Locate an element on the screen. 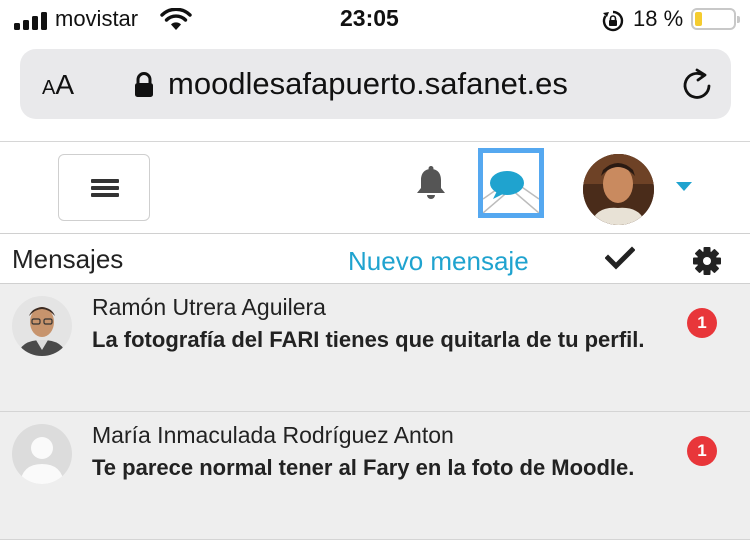 Image resolution: width=750 pixels, height=541 pixels. sender-name: María Inmaculada Rodríguez Anton is located at coordinates (273, 435).